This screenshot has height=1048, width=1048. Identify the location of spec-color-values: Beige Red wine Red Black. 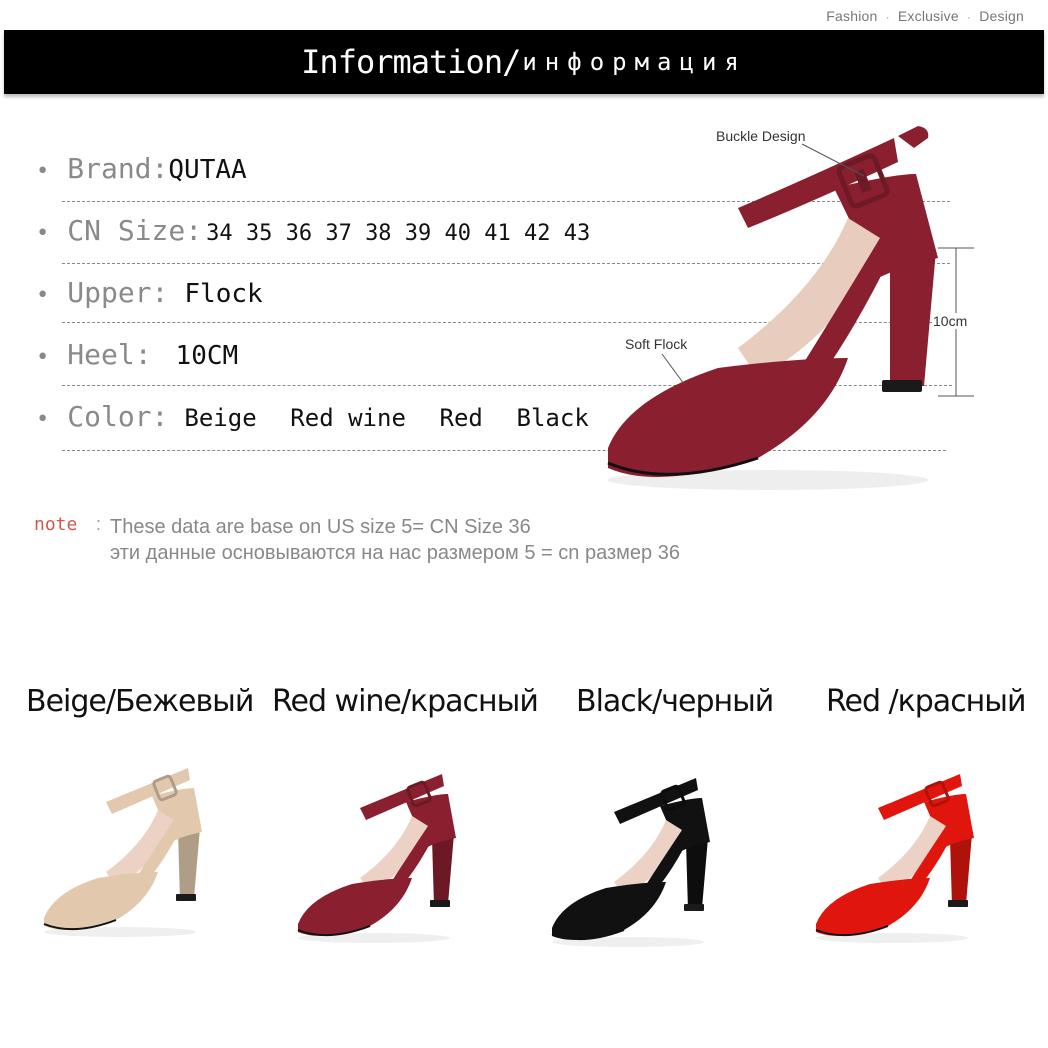
(398, 418).